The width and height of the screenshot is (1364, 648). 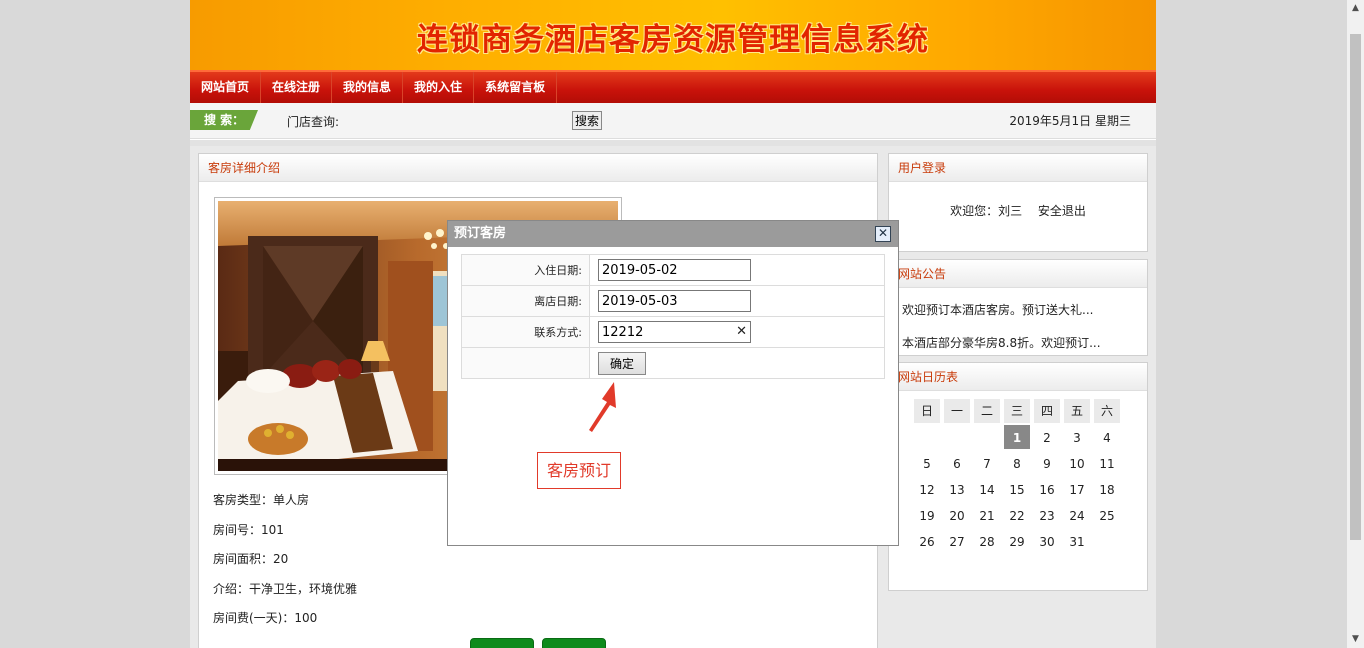 I want to click on calendar-day: 24, so click(x=1077, y=515).